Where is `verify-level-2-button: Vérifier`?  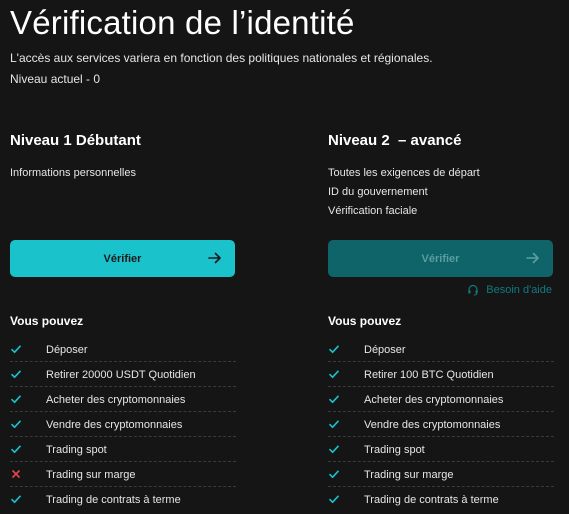 verify-level-2-button: Vérifier is located at coordinates (440, 258).